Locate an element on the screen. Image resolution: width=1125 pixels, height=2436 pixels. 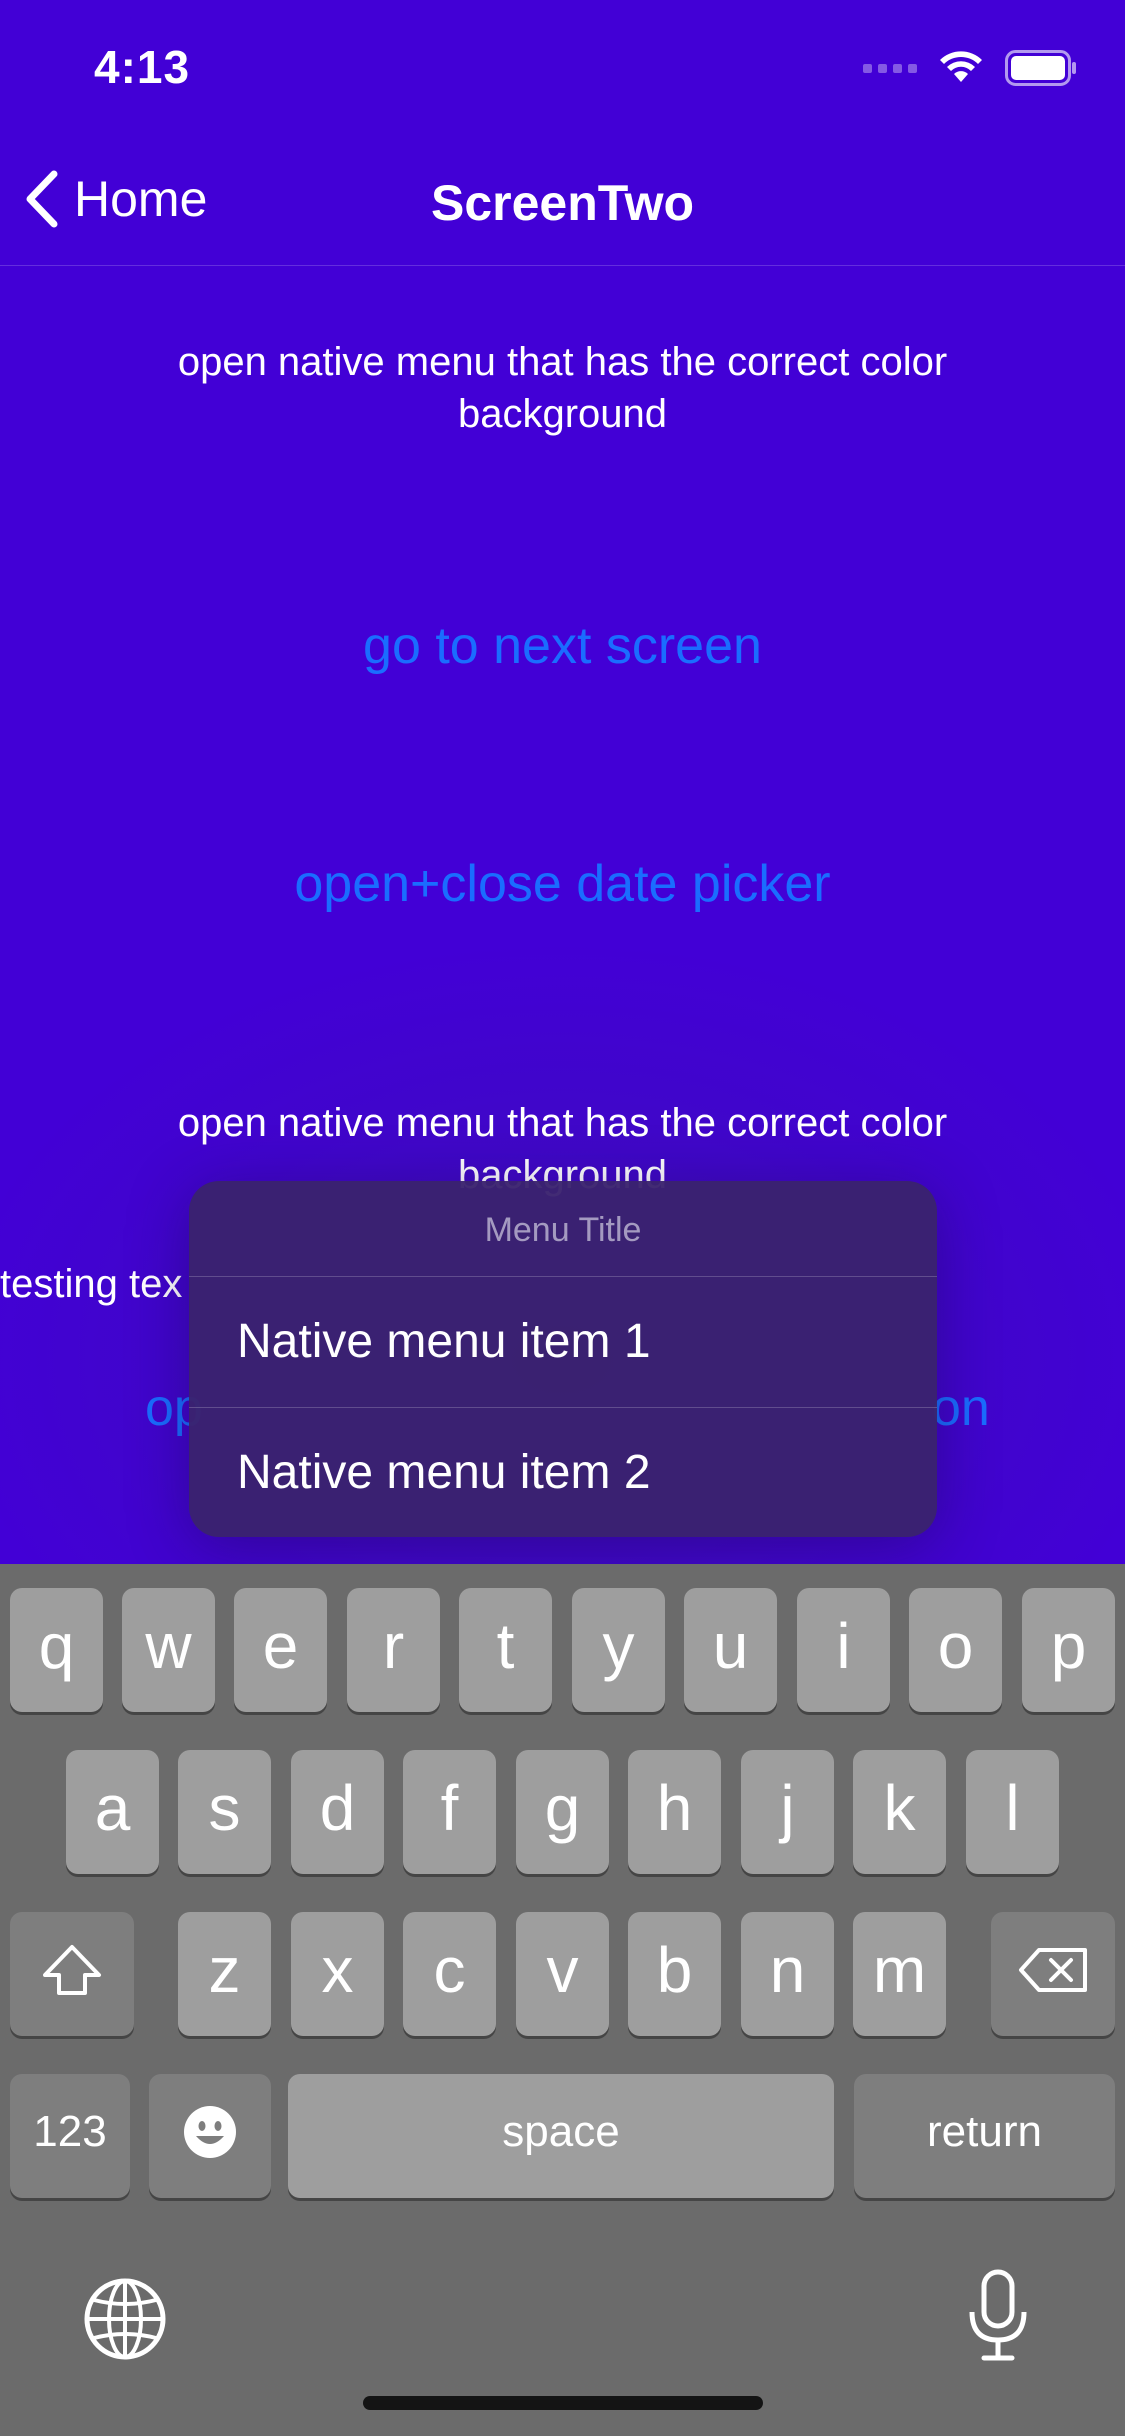
navigation-bar: Home ScreenTwo is located at coordinates (562, 203).